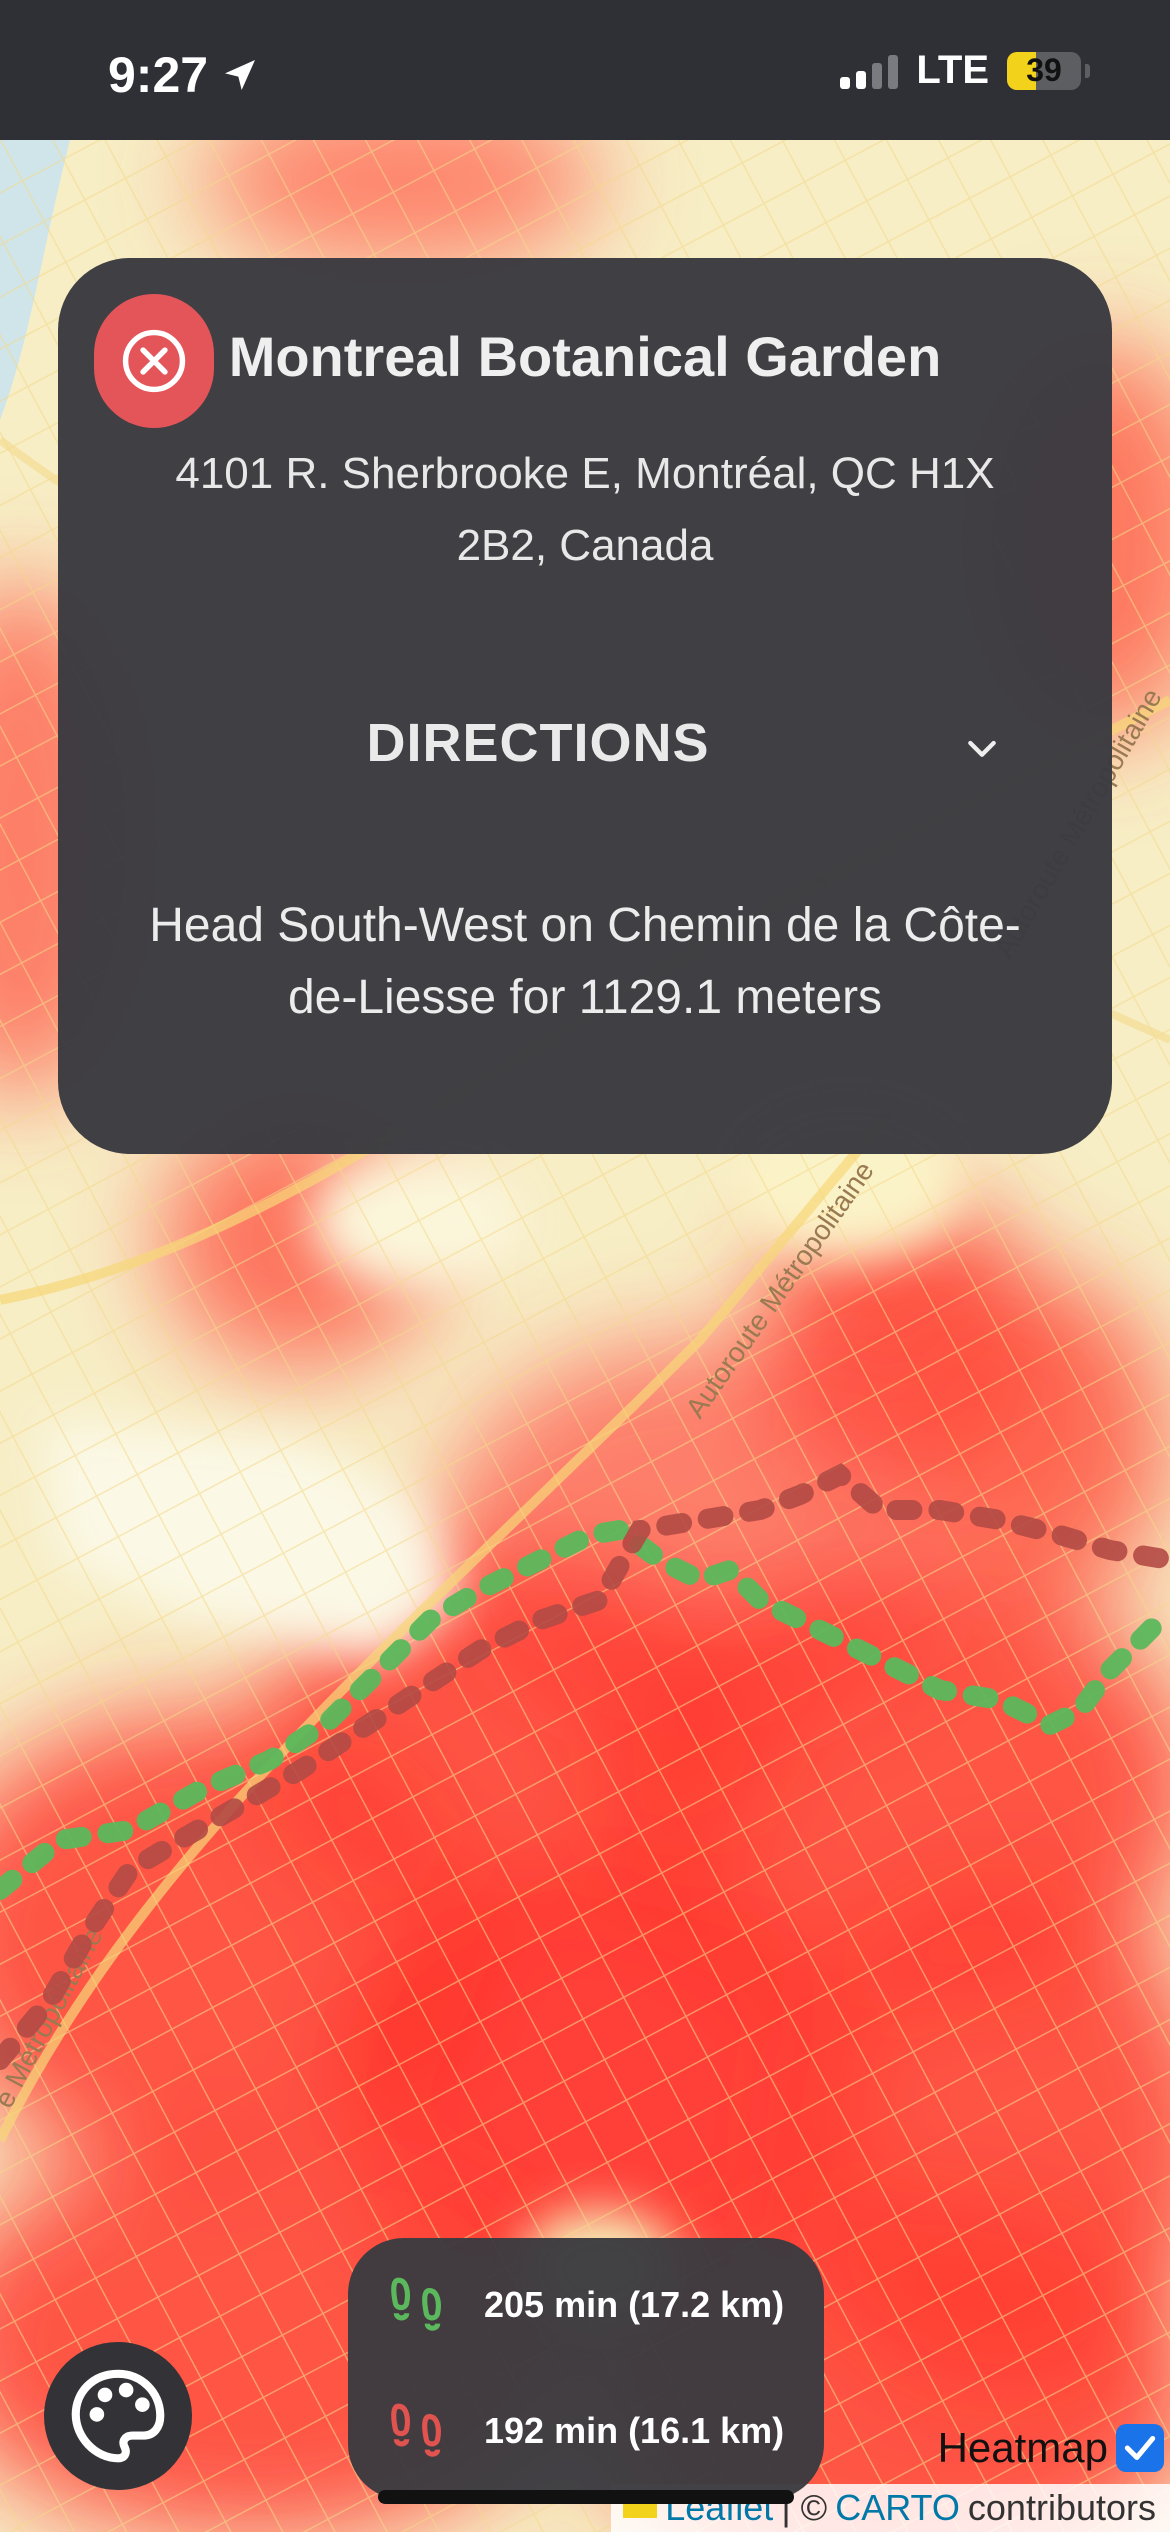 The width and height of the screenshot is (1170, 2532). Describe the element at coordinates (158, 75) in the screenshot. I see `clock-text: 9:27` at that location.